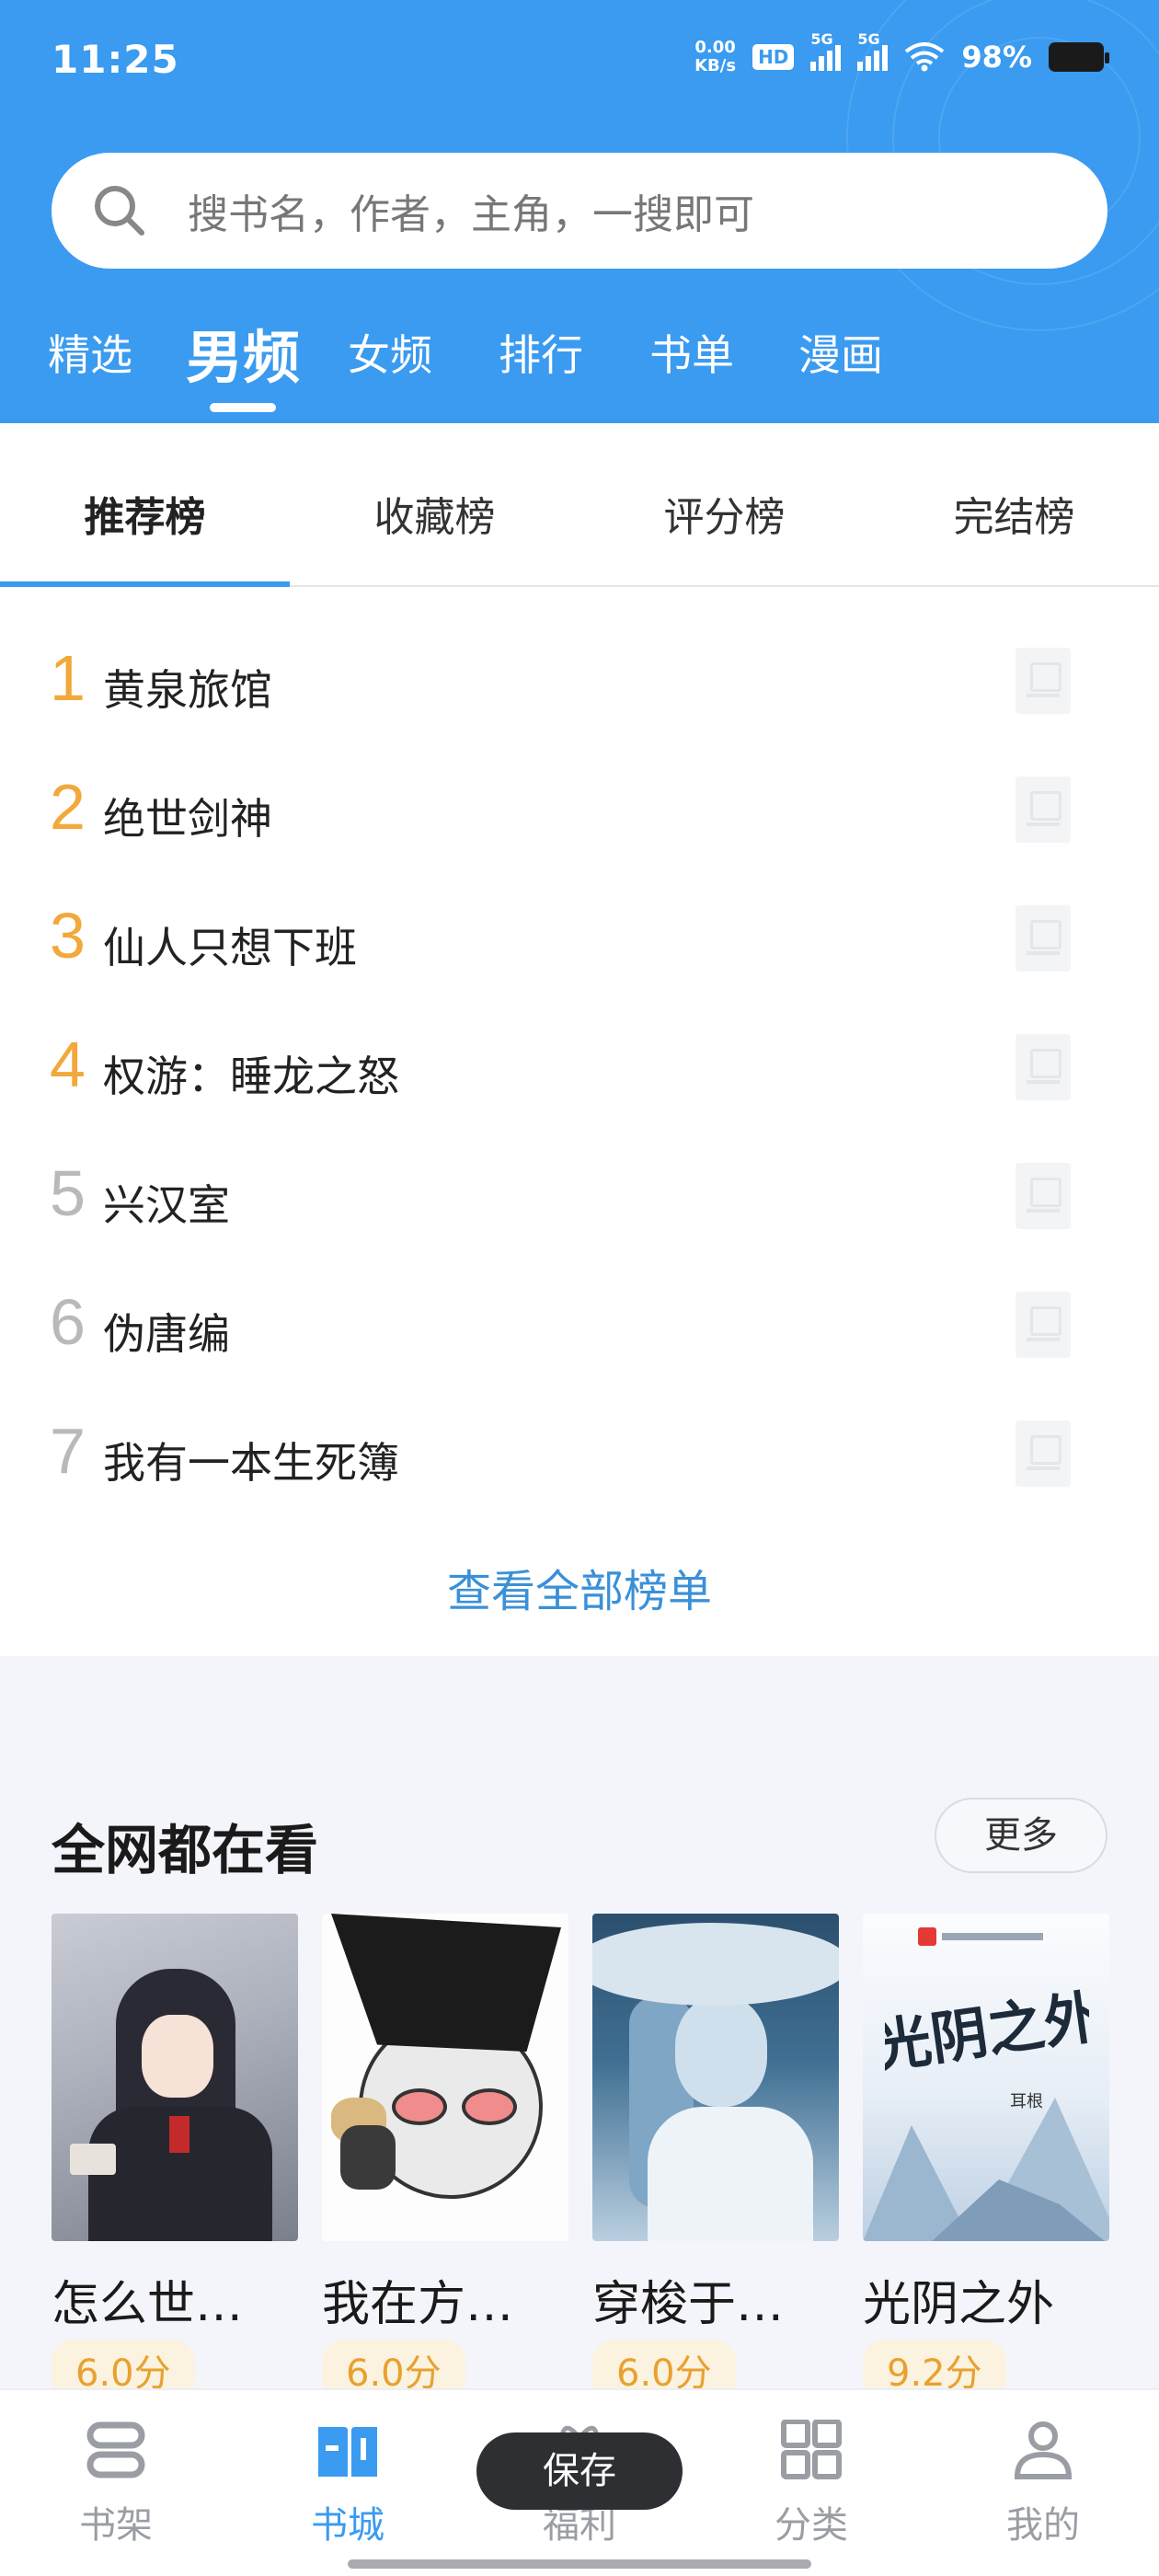 The height and width of the screenshot is (2576, 1159). What do you see at coordinates (187, 819) in the screenshot?
I see `book-title: 绝世剑神` at bounding box center [187, 819].